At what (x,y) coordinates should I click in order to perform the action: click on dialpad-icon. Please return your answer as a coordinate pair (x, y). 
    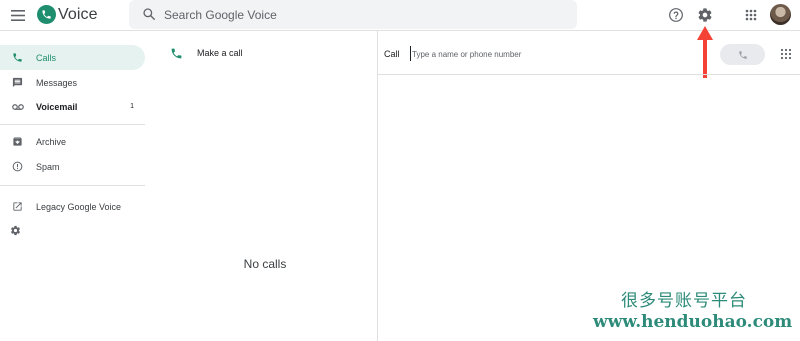
    Looking at the image, I should click on (786, 54).